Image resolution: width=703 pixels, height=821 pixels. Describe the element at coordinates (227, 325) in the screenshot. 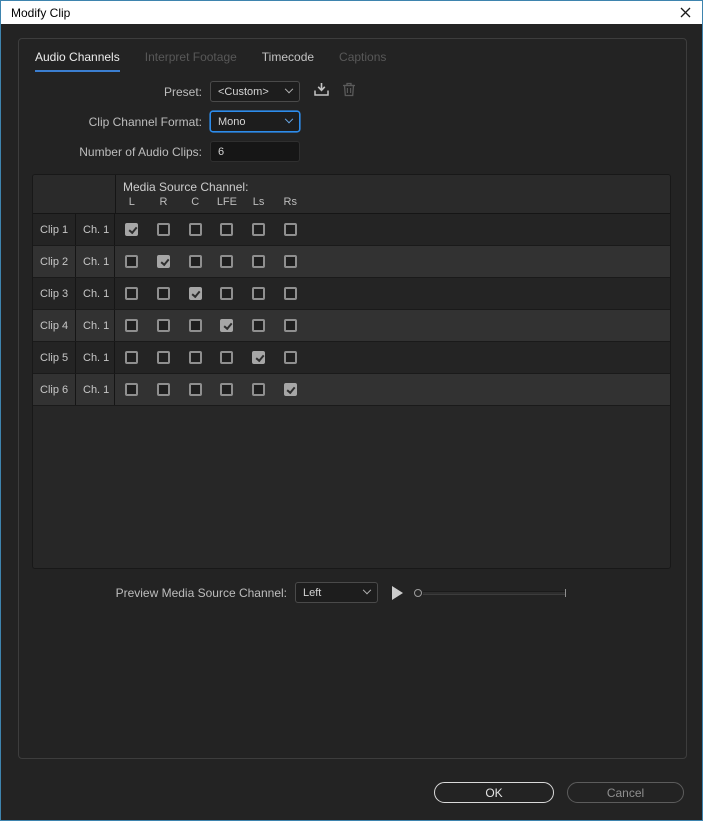

I see `checkbox-clip4-lfe` at that location.